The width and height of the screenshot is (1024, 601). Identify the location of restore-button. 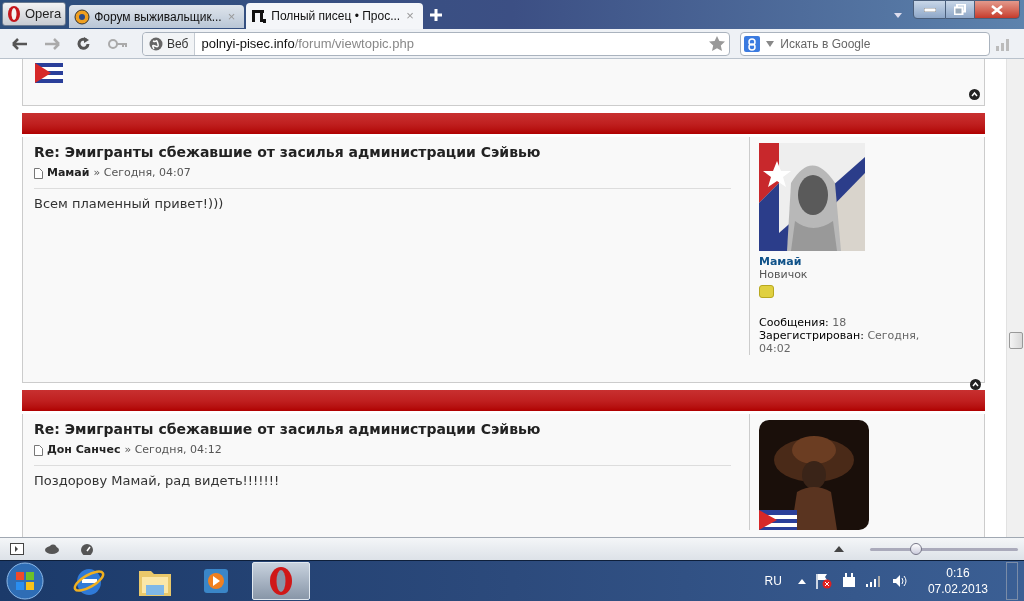
(960, 9).